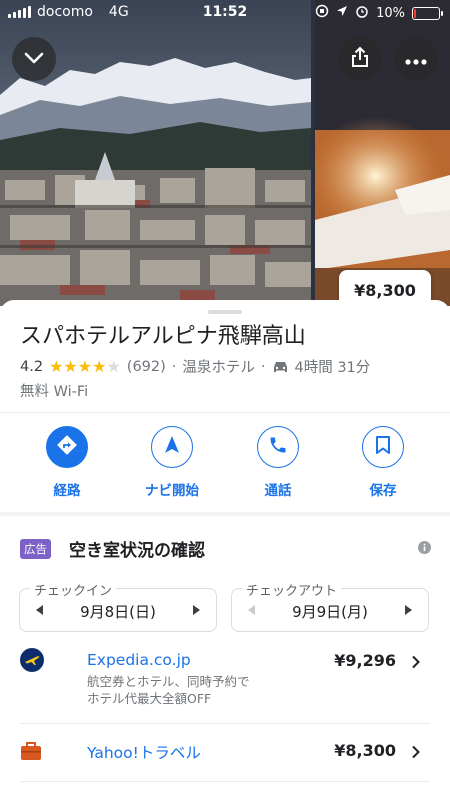 The height and width of the screenshot is (800, 450). I want to click on more-options-button, so click(416, 59).